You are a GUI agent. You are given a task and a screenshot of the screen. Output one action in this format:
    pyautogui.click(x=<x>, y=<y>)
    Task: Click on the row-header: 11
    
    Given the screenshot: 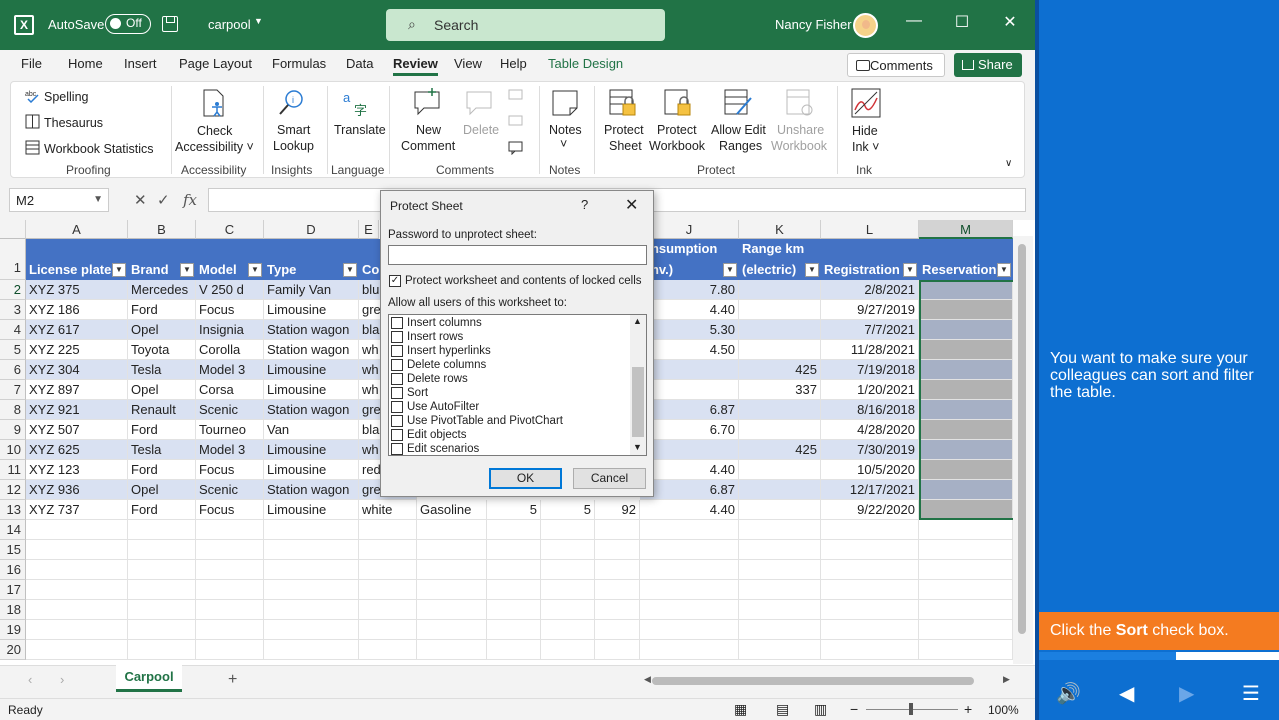 What is the action you would take?
    pyautogui.click(x=13, y=470)
    